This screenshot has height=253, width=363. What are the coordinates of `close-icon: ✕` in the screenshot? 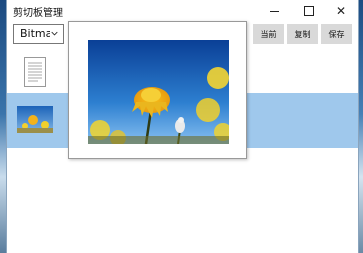 It's located at (341, 11).